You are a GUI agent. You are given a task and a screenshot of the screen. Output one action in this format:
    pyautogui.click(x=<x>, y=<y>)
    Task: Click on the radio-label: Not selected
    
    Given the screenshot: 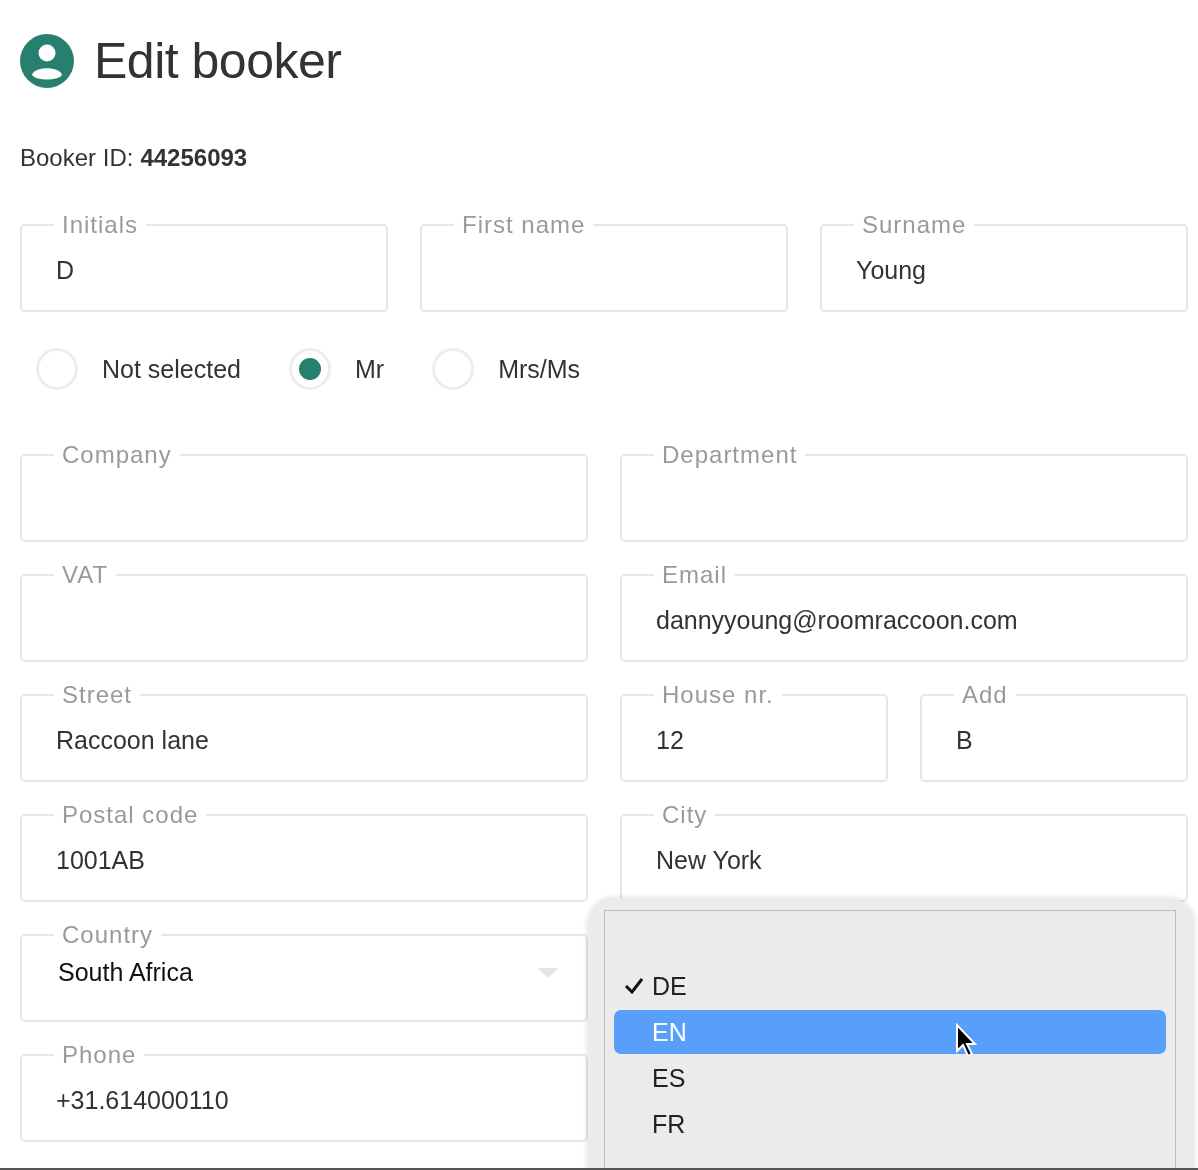 What is the action you would take?
    pyautogui.click(x=171, y=369)
    